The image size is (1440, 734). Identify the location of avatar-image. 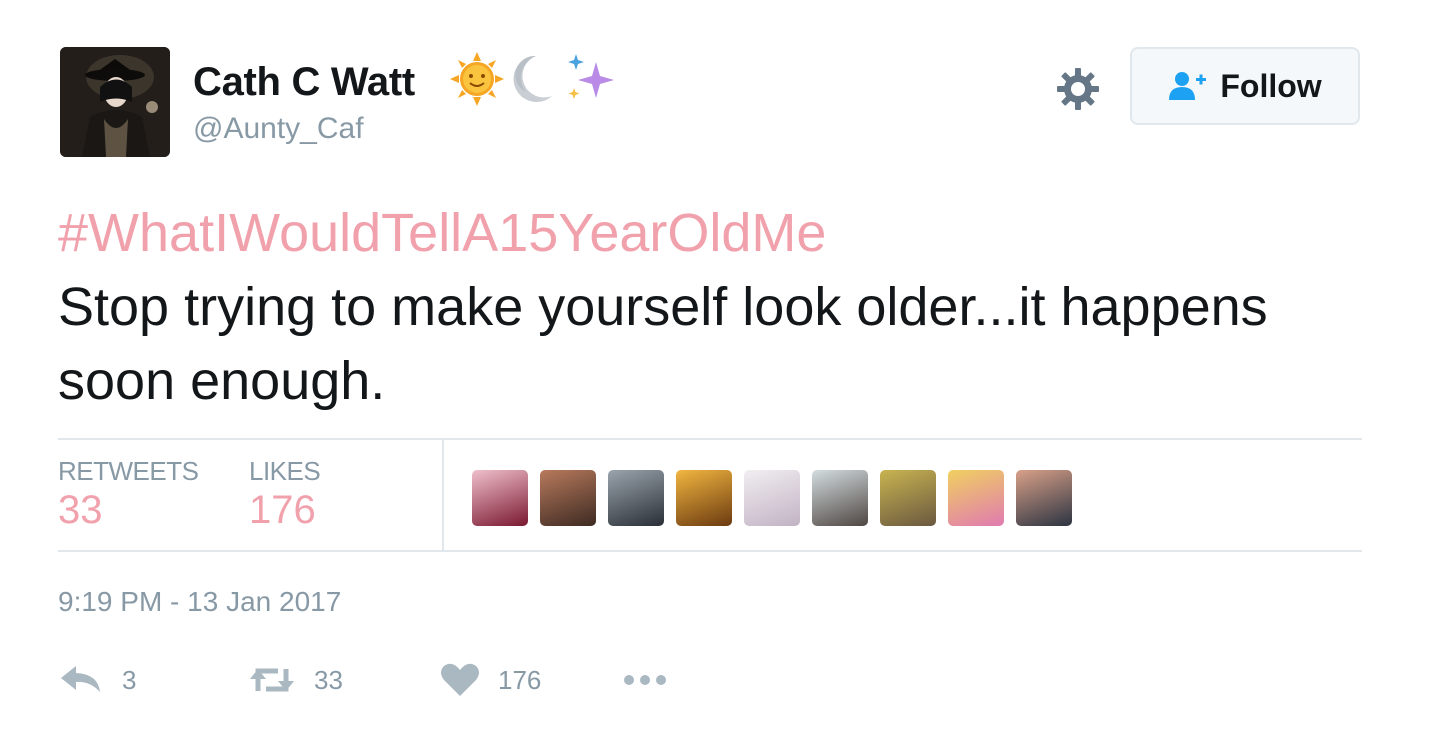
(115, 102).